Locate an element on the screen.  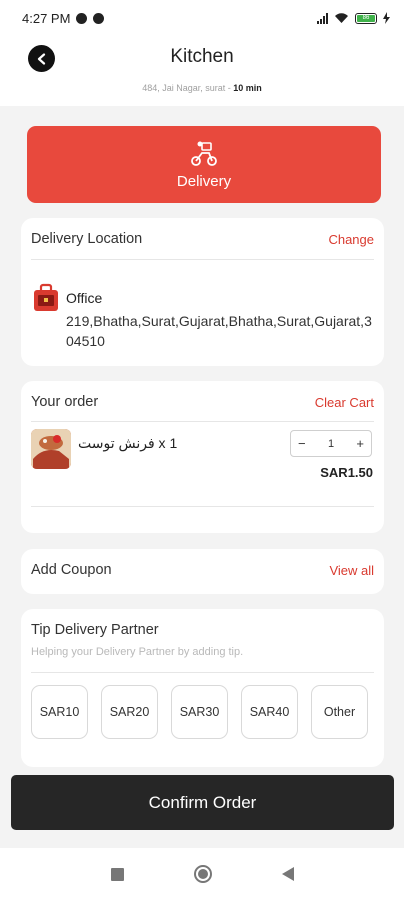
food-image is located at coordinates (51, 449).